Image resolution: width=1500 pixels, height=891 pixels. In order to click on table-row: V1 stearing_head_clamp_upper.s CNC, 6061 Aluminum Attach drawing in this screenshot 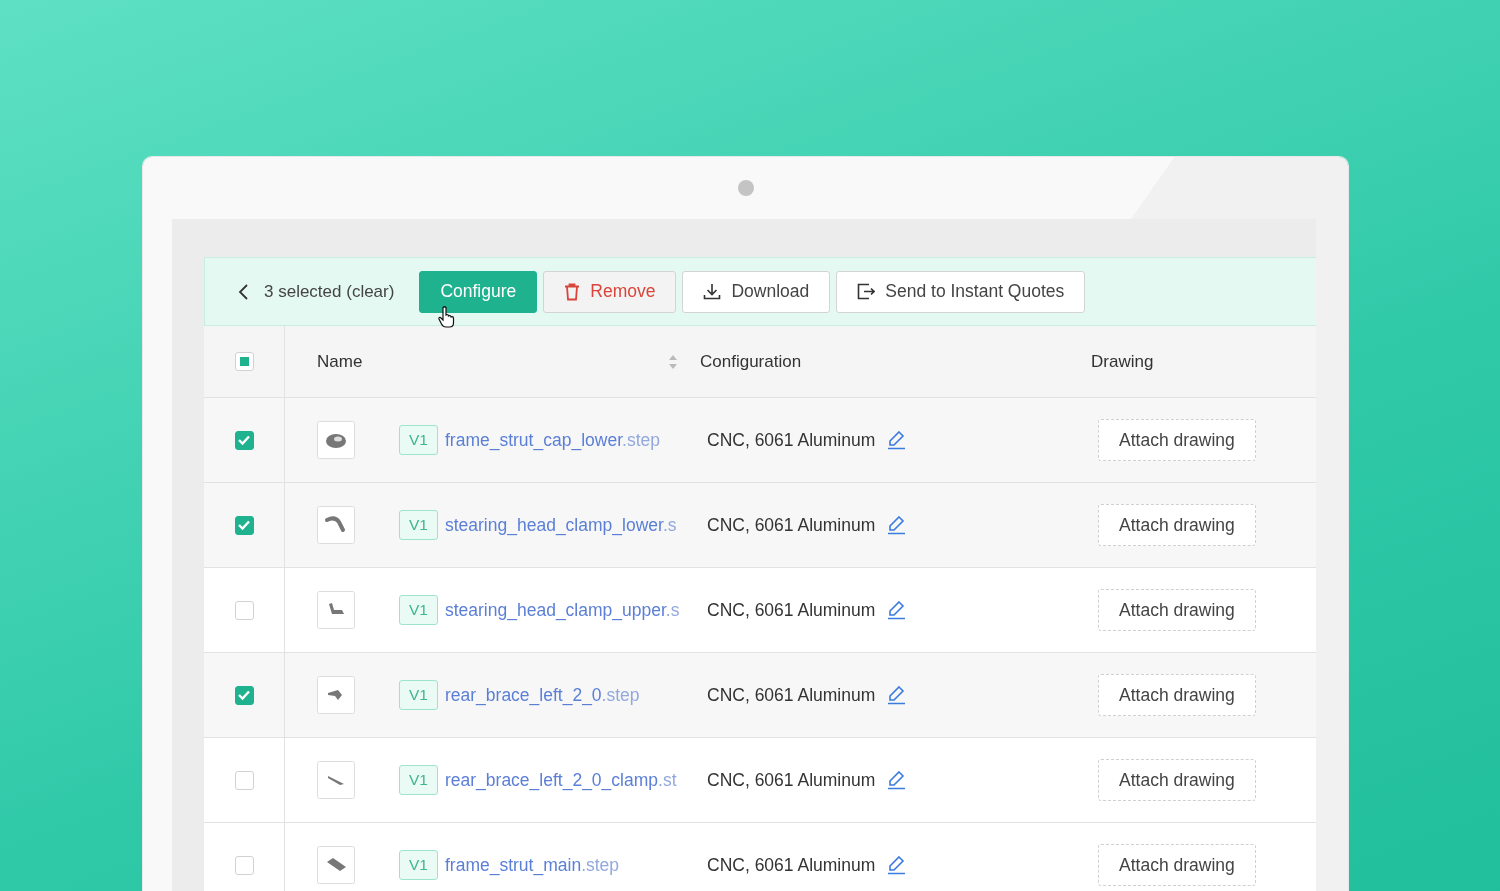, I will do `click(760, 610)`.